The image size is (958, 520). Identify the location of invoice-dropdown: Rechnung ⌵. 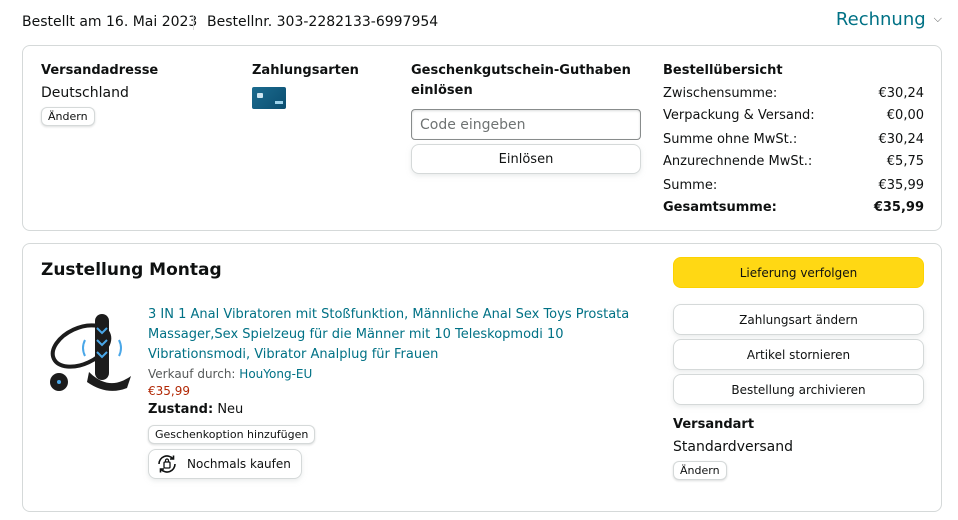
(889, 19).